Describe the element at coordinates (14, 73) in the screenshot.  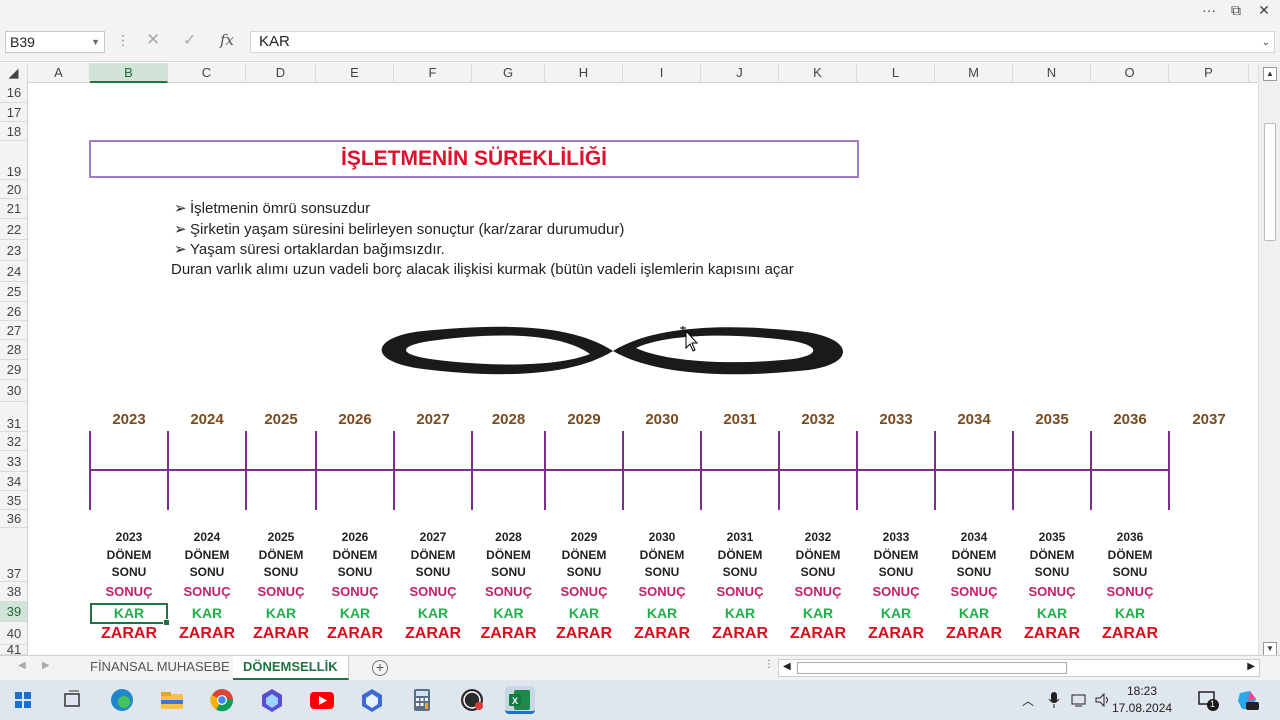
I see `select-all-corner: ◢` at that location.